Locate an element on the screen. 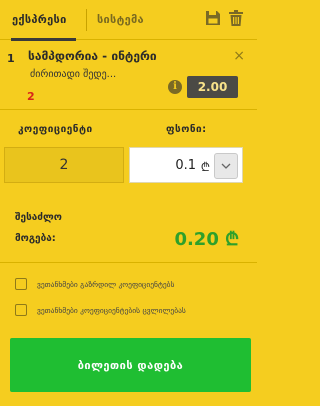 The height and width of the screenshot is (406, 320). payout-label-line1: შესაძლო is located at coordinates (38, 217).